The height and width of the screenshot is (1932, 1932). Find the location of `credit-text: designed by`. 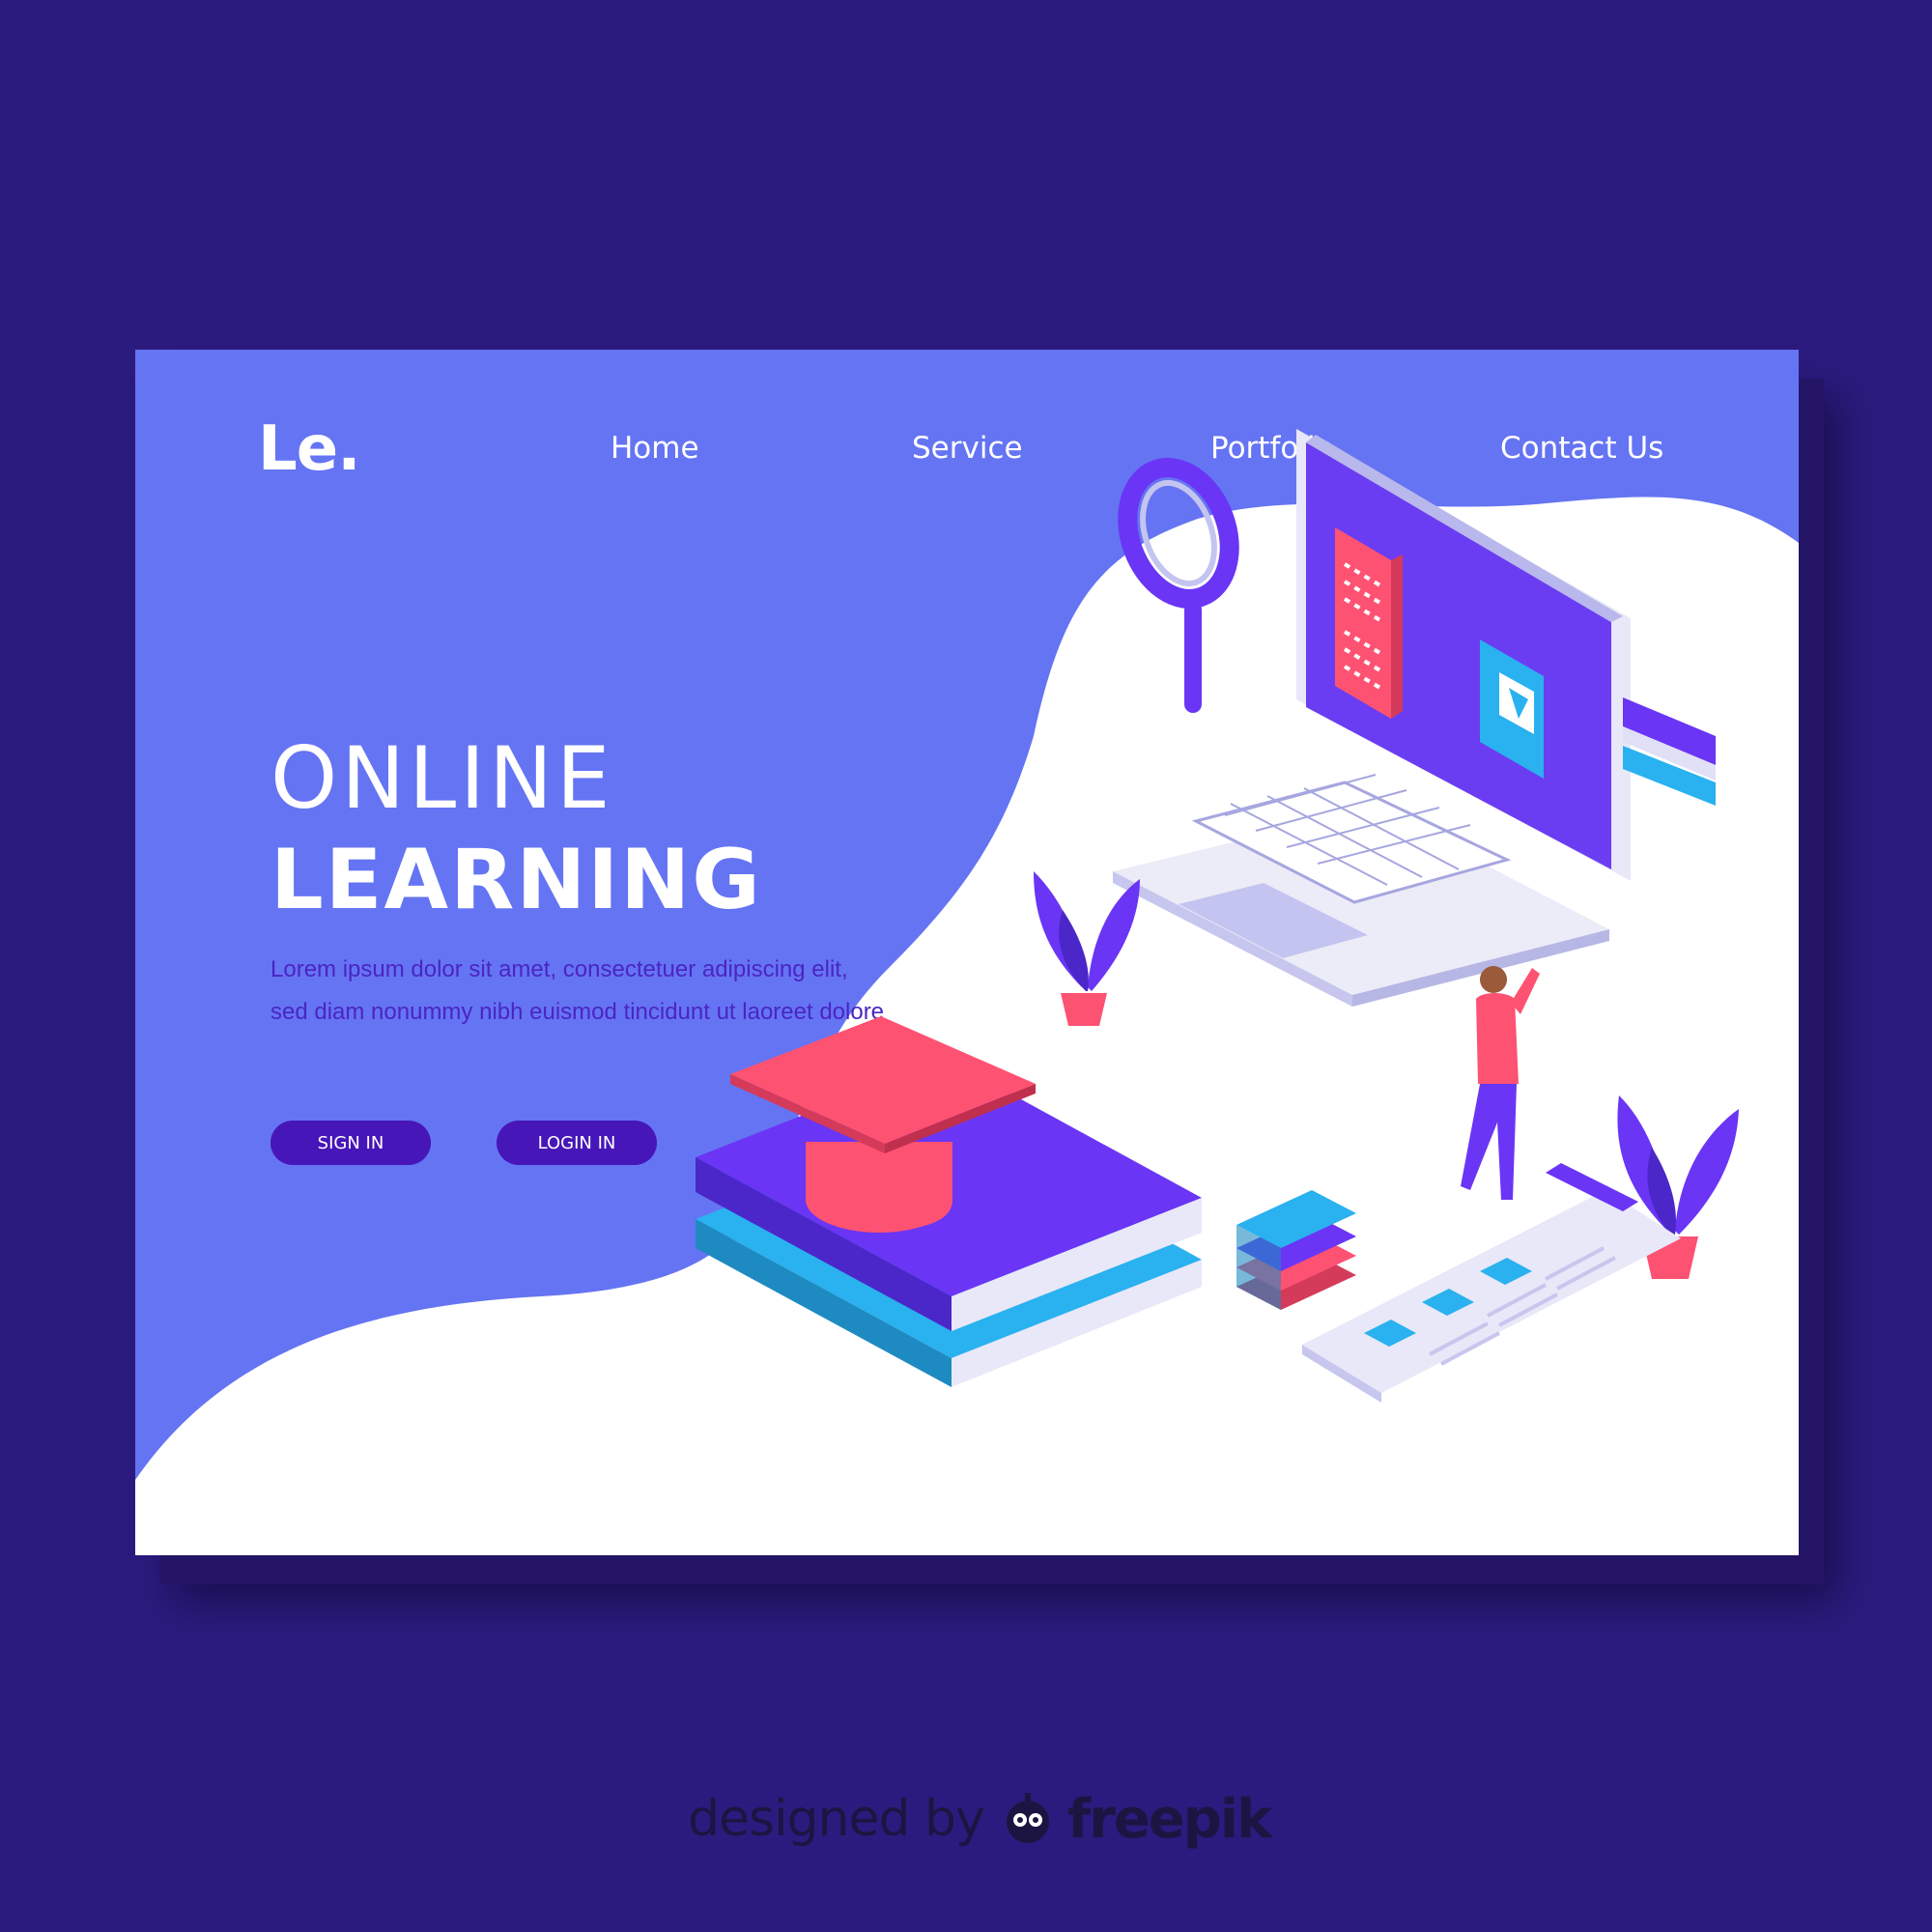

credit-text: designed by is located at coordinates (836, 1819).